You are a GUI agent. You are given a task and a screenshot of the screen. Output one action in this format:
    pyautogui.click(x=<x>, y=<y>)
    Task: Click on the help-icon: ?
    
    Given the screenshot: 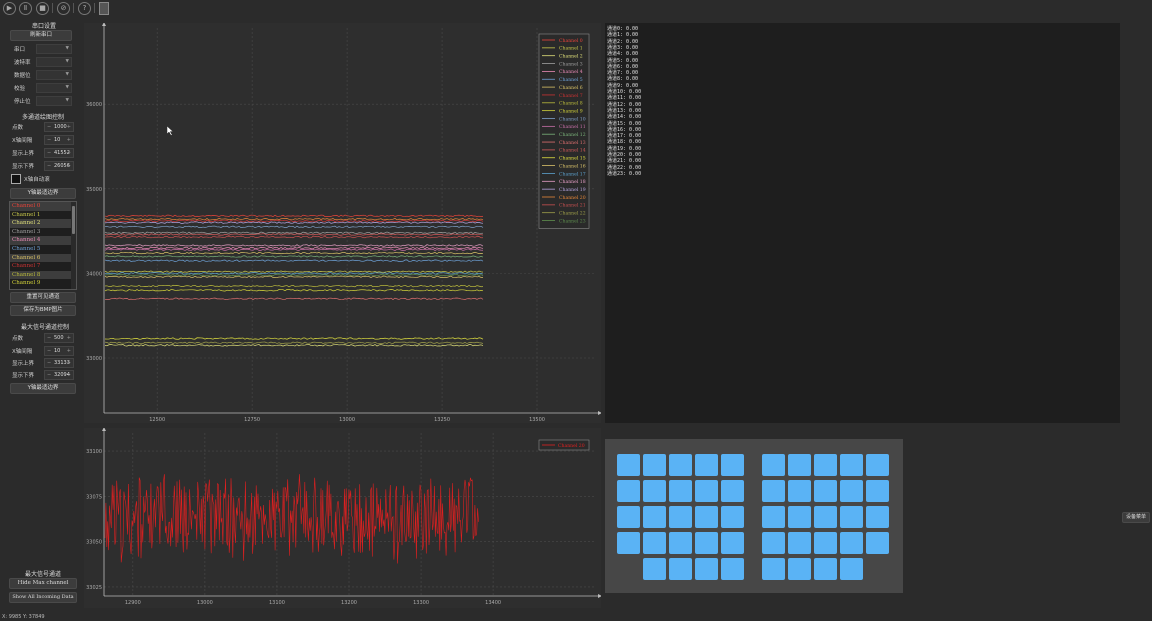 What is the action you would take?
    pyautogui.click(x=84, y=8)
    